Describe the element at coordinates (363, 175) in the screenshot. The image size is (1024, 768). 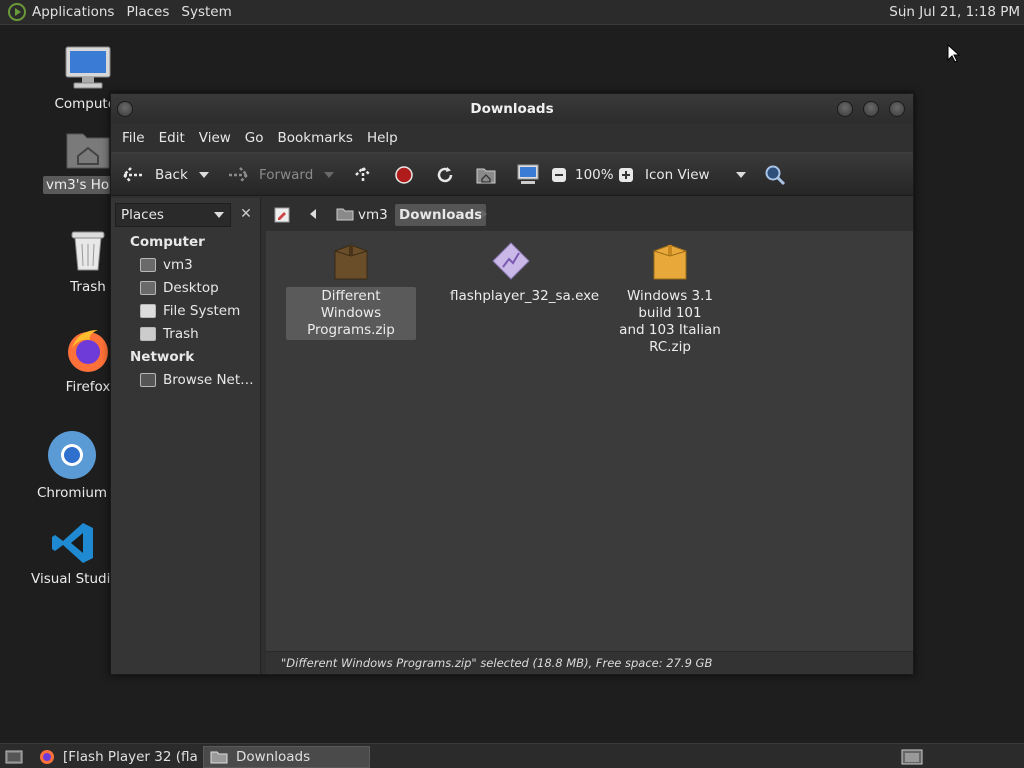
I see `up-button` at that location.